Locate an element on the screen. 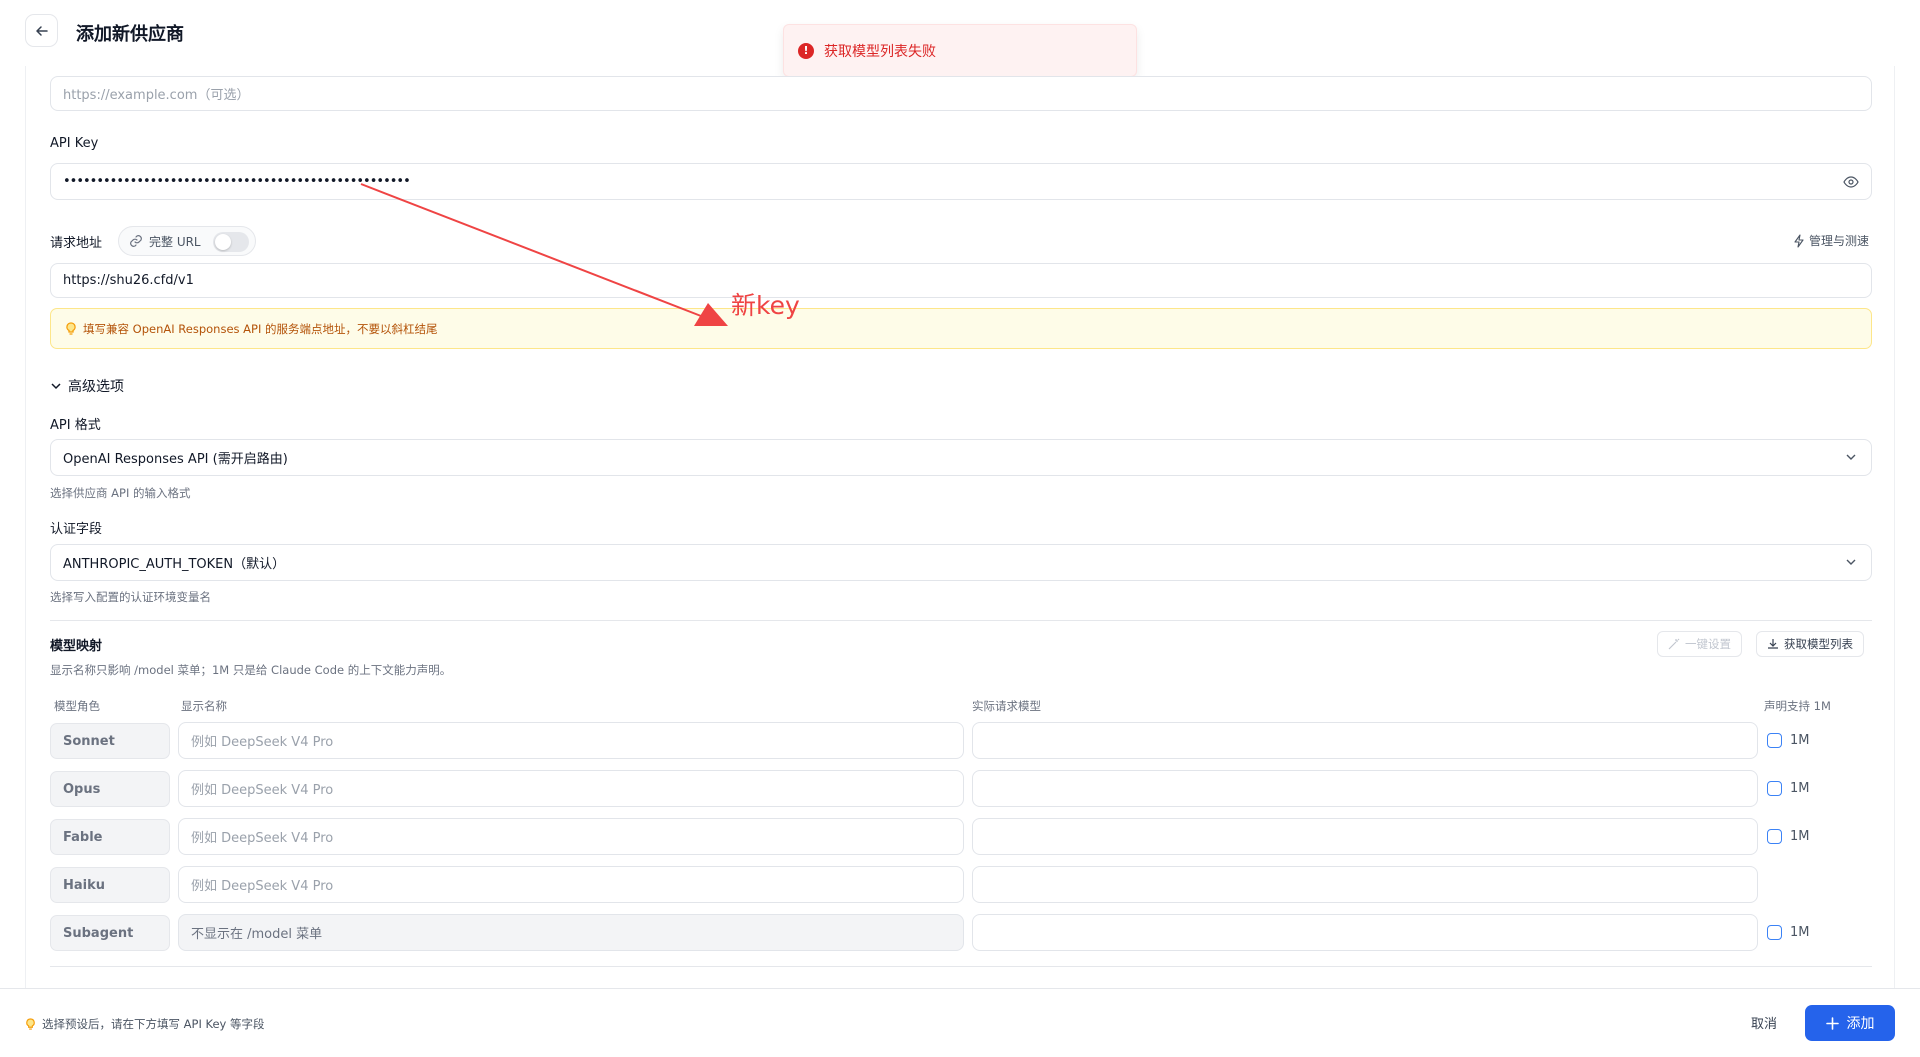 The image size is (1920, 1057). footer-hint: 选择预设后，请在下方填写 API Key 等字段 is located at coordinates (145, 1024).